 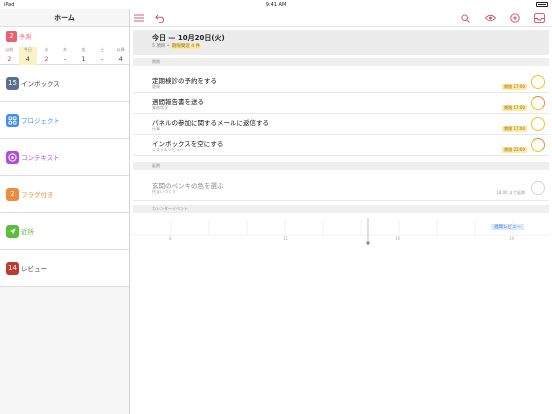 What do you see at coordinates (341, 103) in the screenshot?
I see `task-row: 週間報告書を送る 業務状況 期限 17:00` at bounding box center [341, 103].